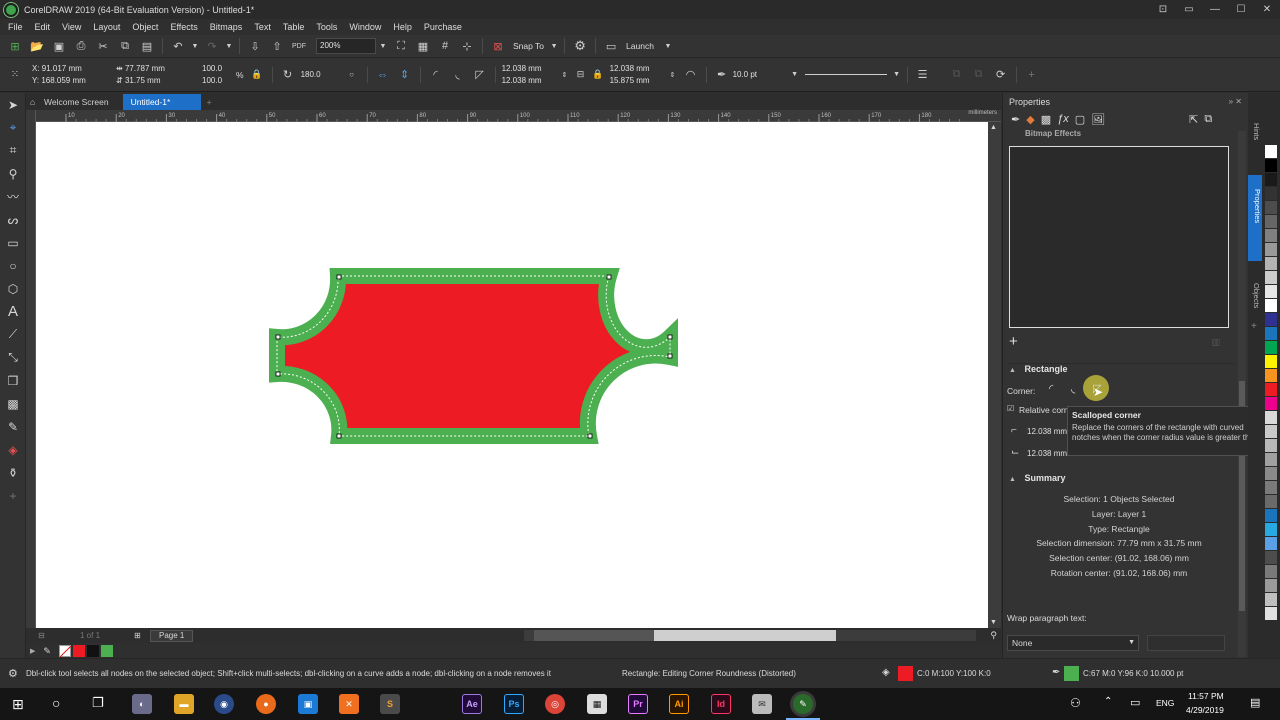 The width and height of the screenshot is (1280, 720). What do you see at coordinates (37, 46) in the screenshot?
I see `open-icon: 📂` at bounding box center [37, 46].